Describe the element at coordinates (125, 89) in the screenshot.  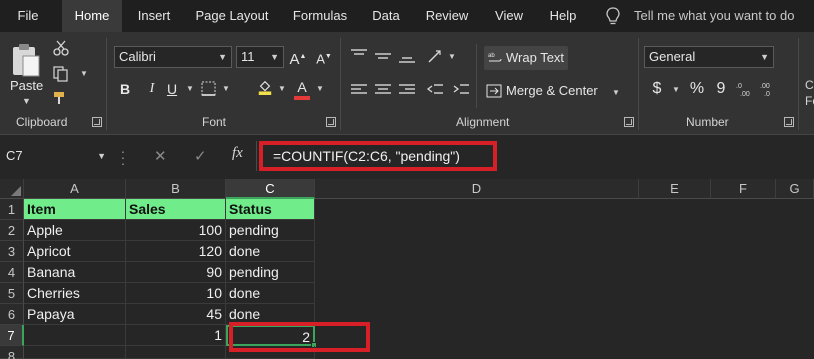
I see `bold-button: B` at that location.